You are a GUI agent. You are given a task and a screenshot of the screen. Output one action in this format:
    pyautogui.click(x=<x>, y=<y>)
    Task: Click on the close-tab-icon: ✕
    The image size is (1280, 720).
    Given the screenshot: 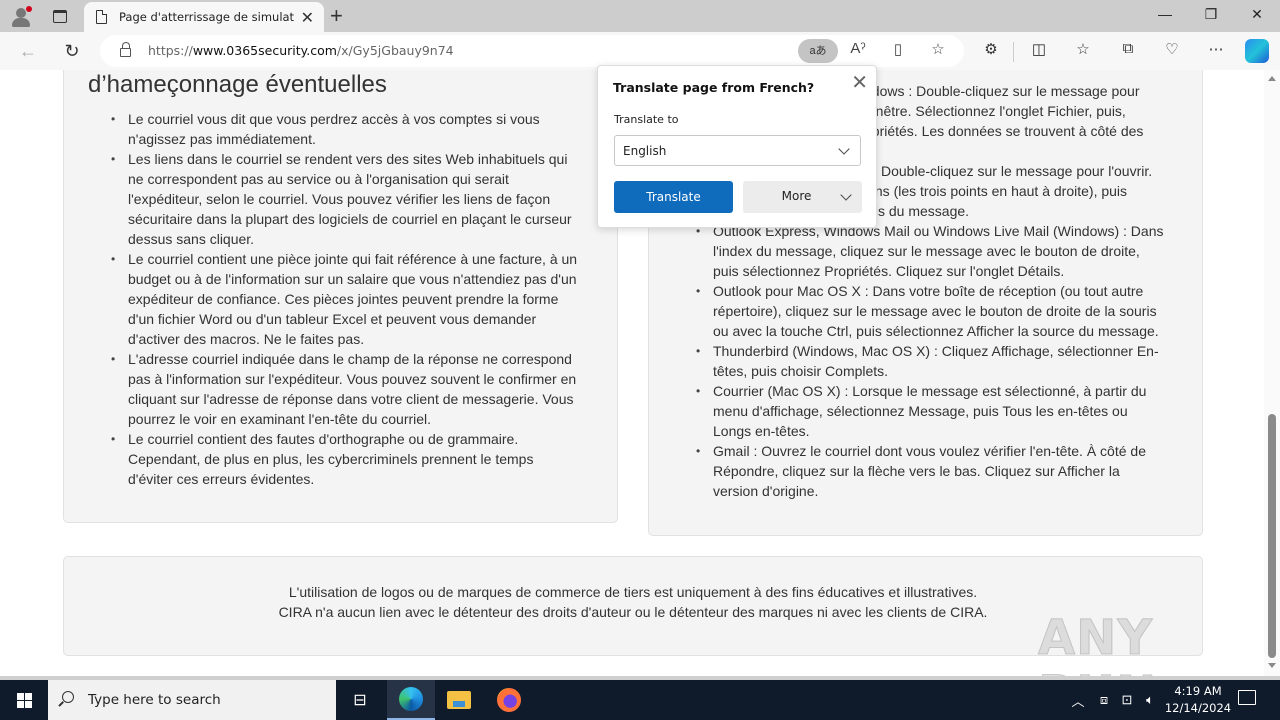 What is the action you would take?
    pyautogui.click(x=307, y=18)
    